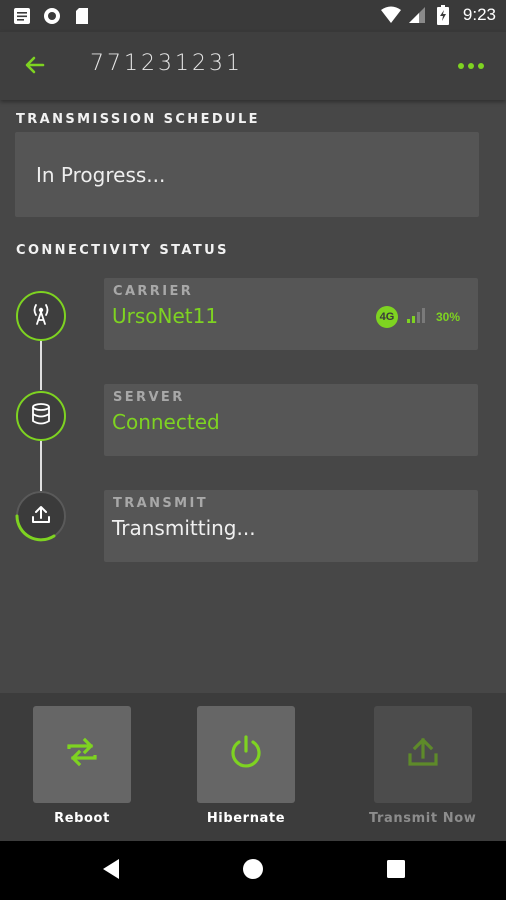 This screenshot has width=506, height=900. I want to click on server-status-node, so click(41, 416).